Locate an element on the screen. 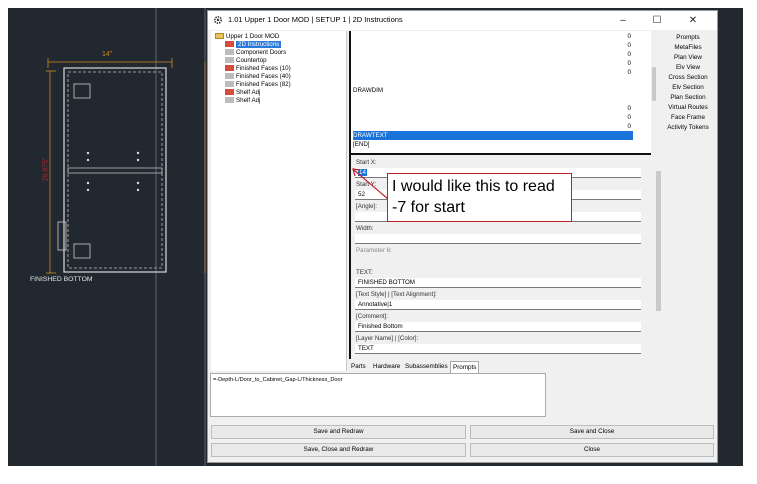 The width and height of the screenshot is (757, 484). layer-label: [Layer Name] | [Color]: is located at coordinates (387, 338).